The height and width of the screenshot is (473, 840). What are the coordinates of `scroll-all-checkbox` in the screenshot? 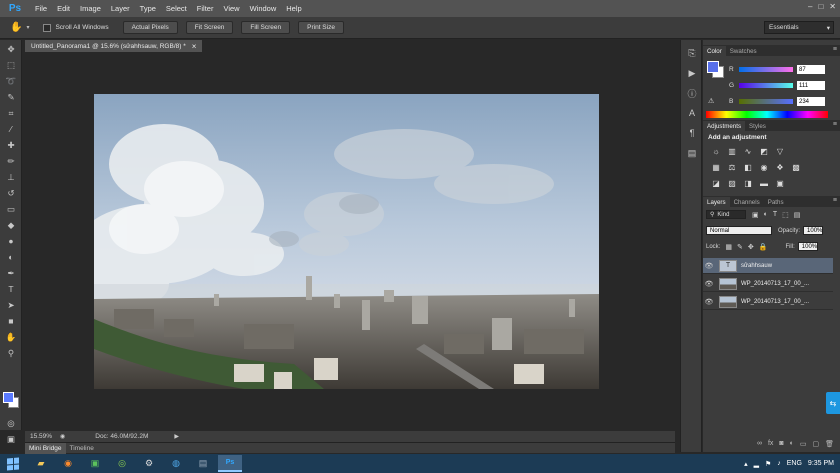 It's located at (47, 27).